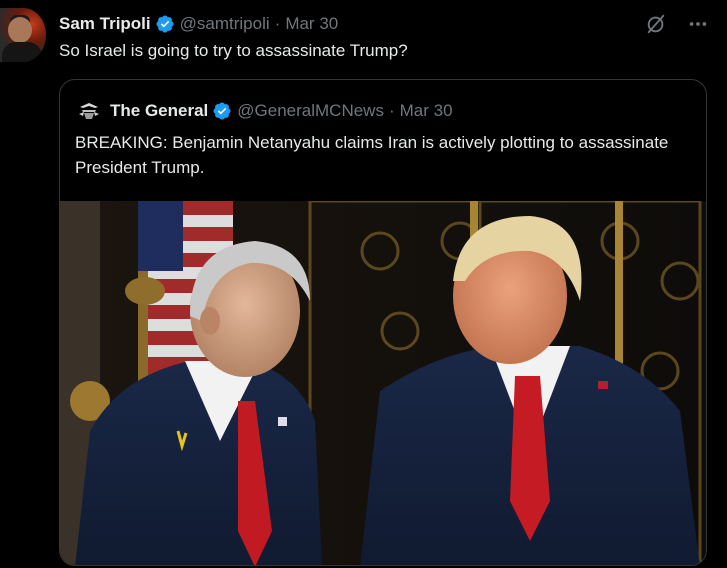 The height and width of the screenshot is (568, 727). I want to click on quoted-tweet-header: The General @GeneralMCNews · Mar 30, so click(281, 111).